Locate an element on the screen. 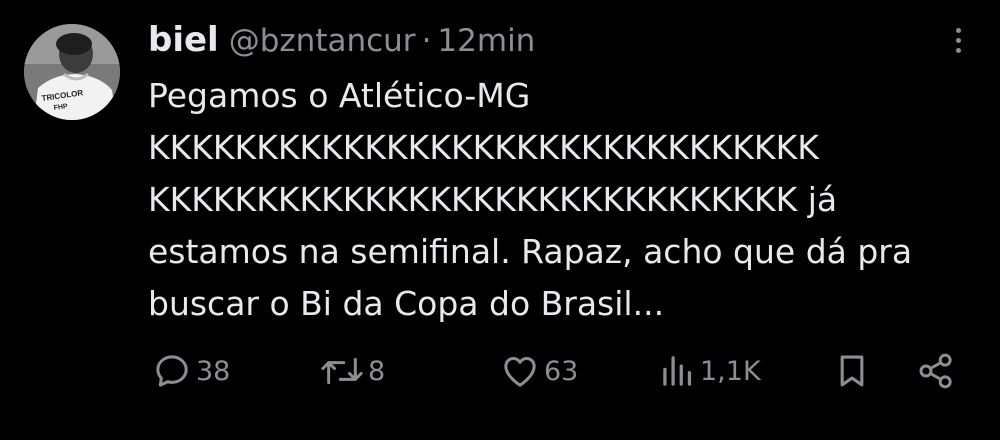  action-bar: 38 8 63 1,1K is located at coordinates (558, 371).